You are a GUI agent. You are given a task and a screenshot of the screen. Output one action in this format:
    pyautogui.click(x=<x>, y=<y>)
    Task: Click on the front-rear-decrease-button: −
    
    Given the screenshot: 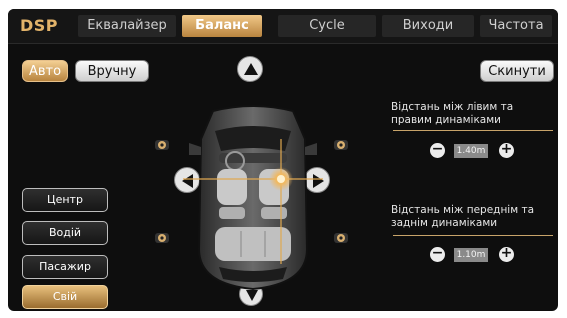 What is the action you would take?
    pyautogui.click(x=437, y=253)
    